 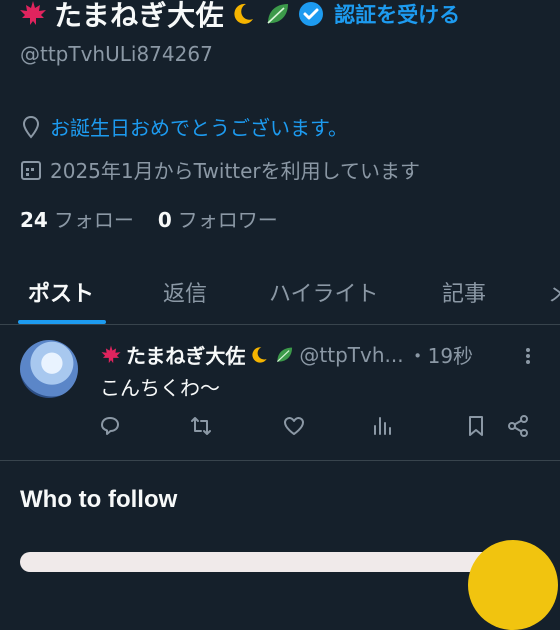 What do you see at coordinates (218, 218) in the screenshot?
I see `followers-link: 0 フォロワー` at bounding box center [218, 218].